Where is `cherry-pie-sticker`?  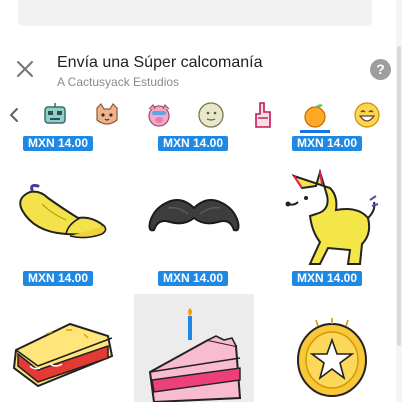
cherry-pie-sticker is located at coordinates (63, 359).